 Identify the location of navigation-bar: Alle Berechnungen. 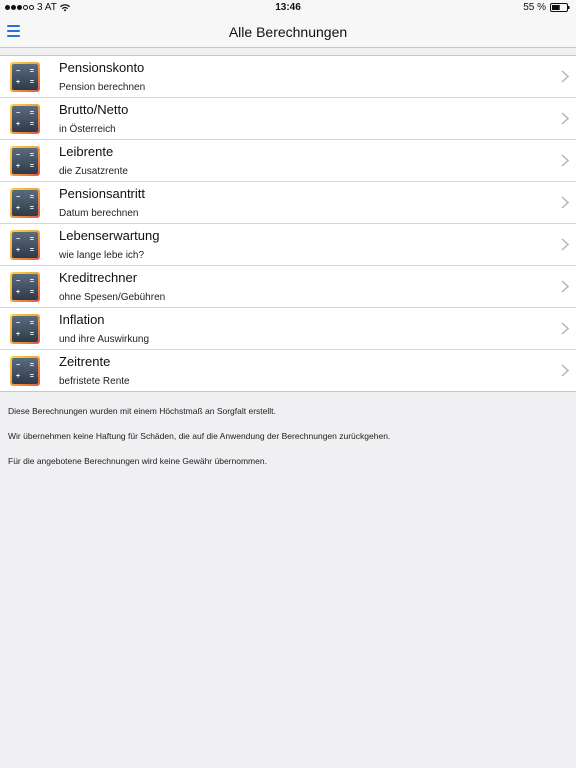
(288, 32).